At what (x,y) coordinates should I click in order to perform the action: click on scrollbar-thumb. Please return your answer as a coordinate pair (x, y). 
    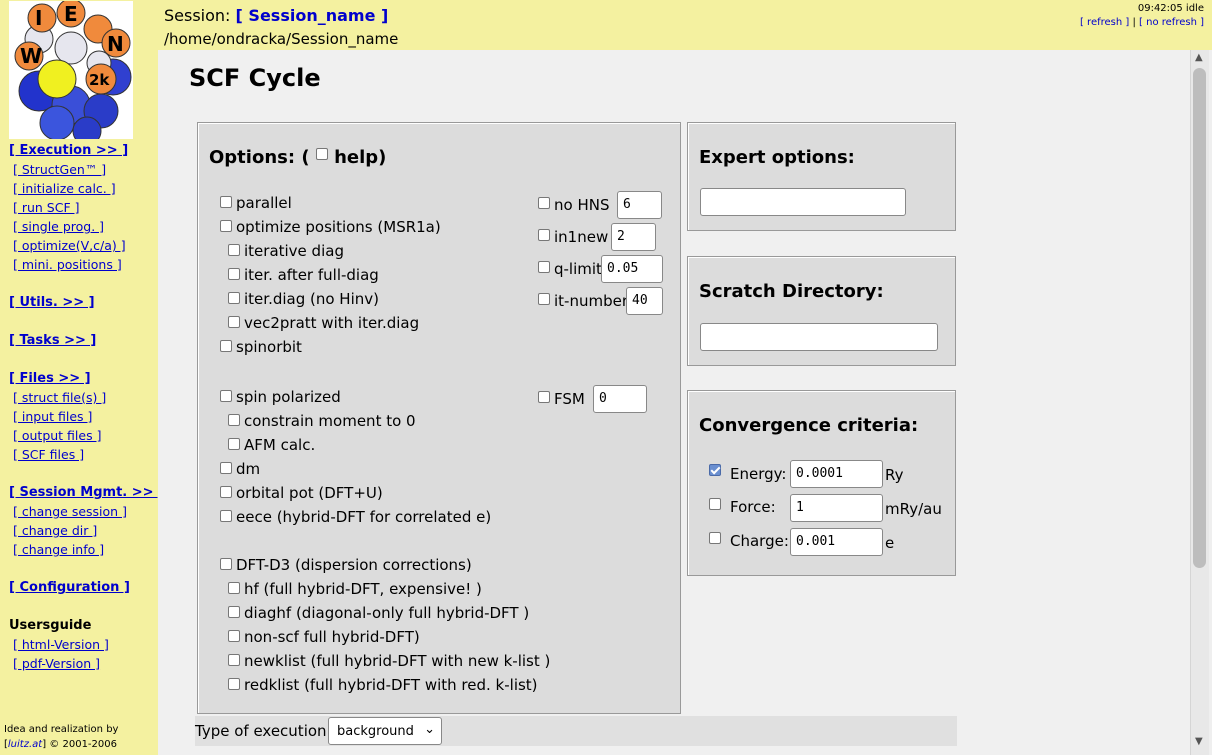
    Looking at the image, I should click on (1199, 318).